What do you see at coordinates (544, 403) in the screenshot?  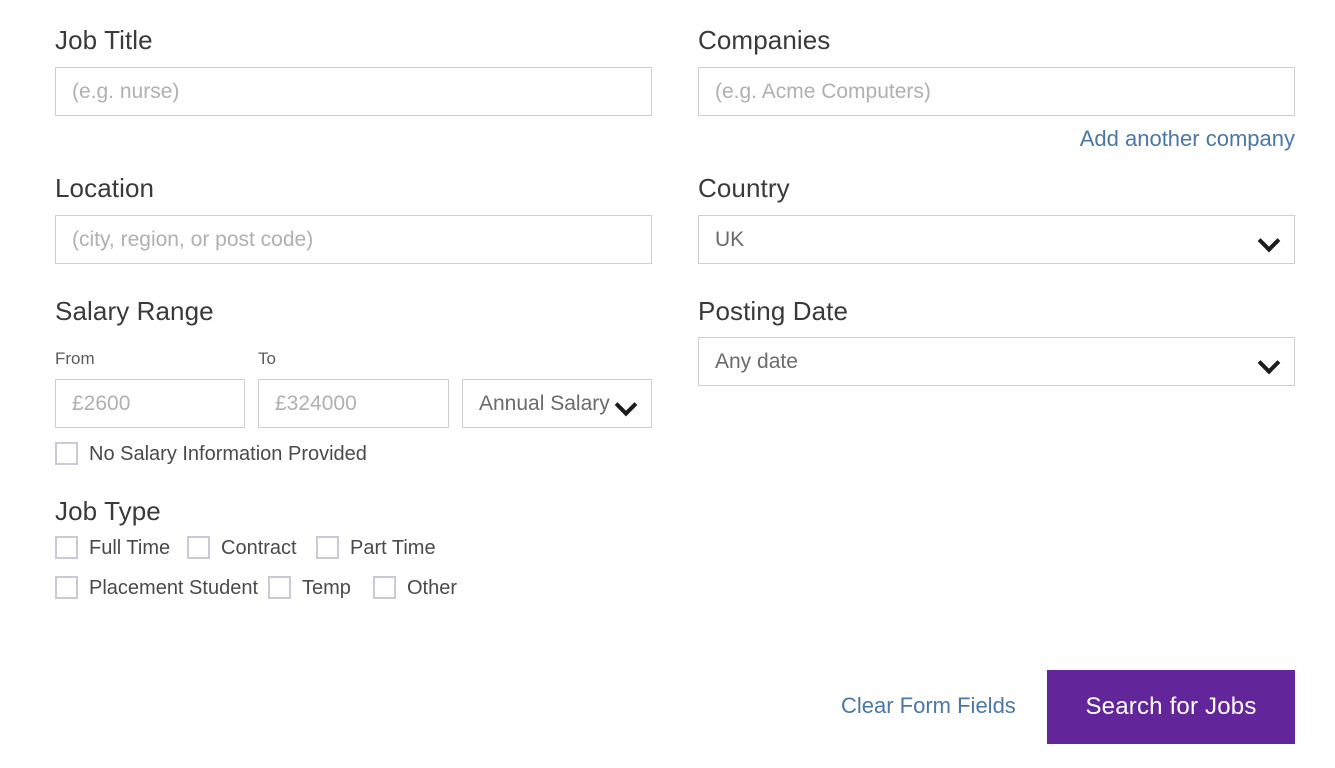 I see `salary-type-value: Annual Salary` at bounding box center [544, 403].